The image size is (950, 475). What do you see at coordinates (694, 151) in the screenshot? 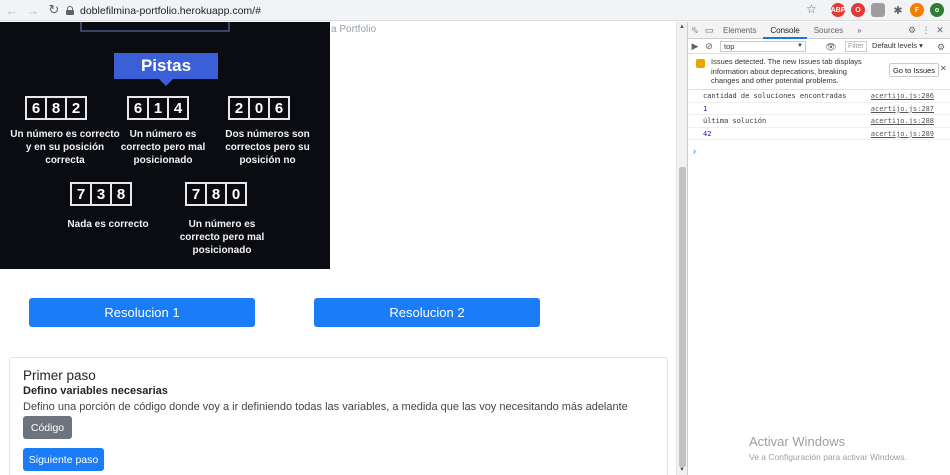
I see `console-prompt: ›` at bounding box center [694, 151].